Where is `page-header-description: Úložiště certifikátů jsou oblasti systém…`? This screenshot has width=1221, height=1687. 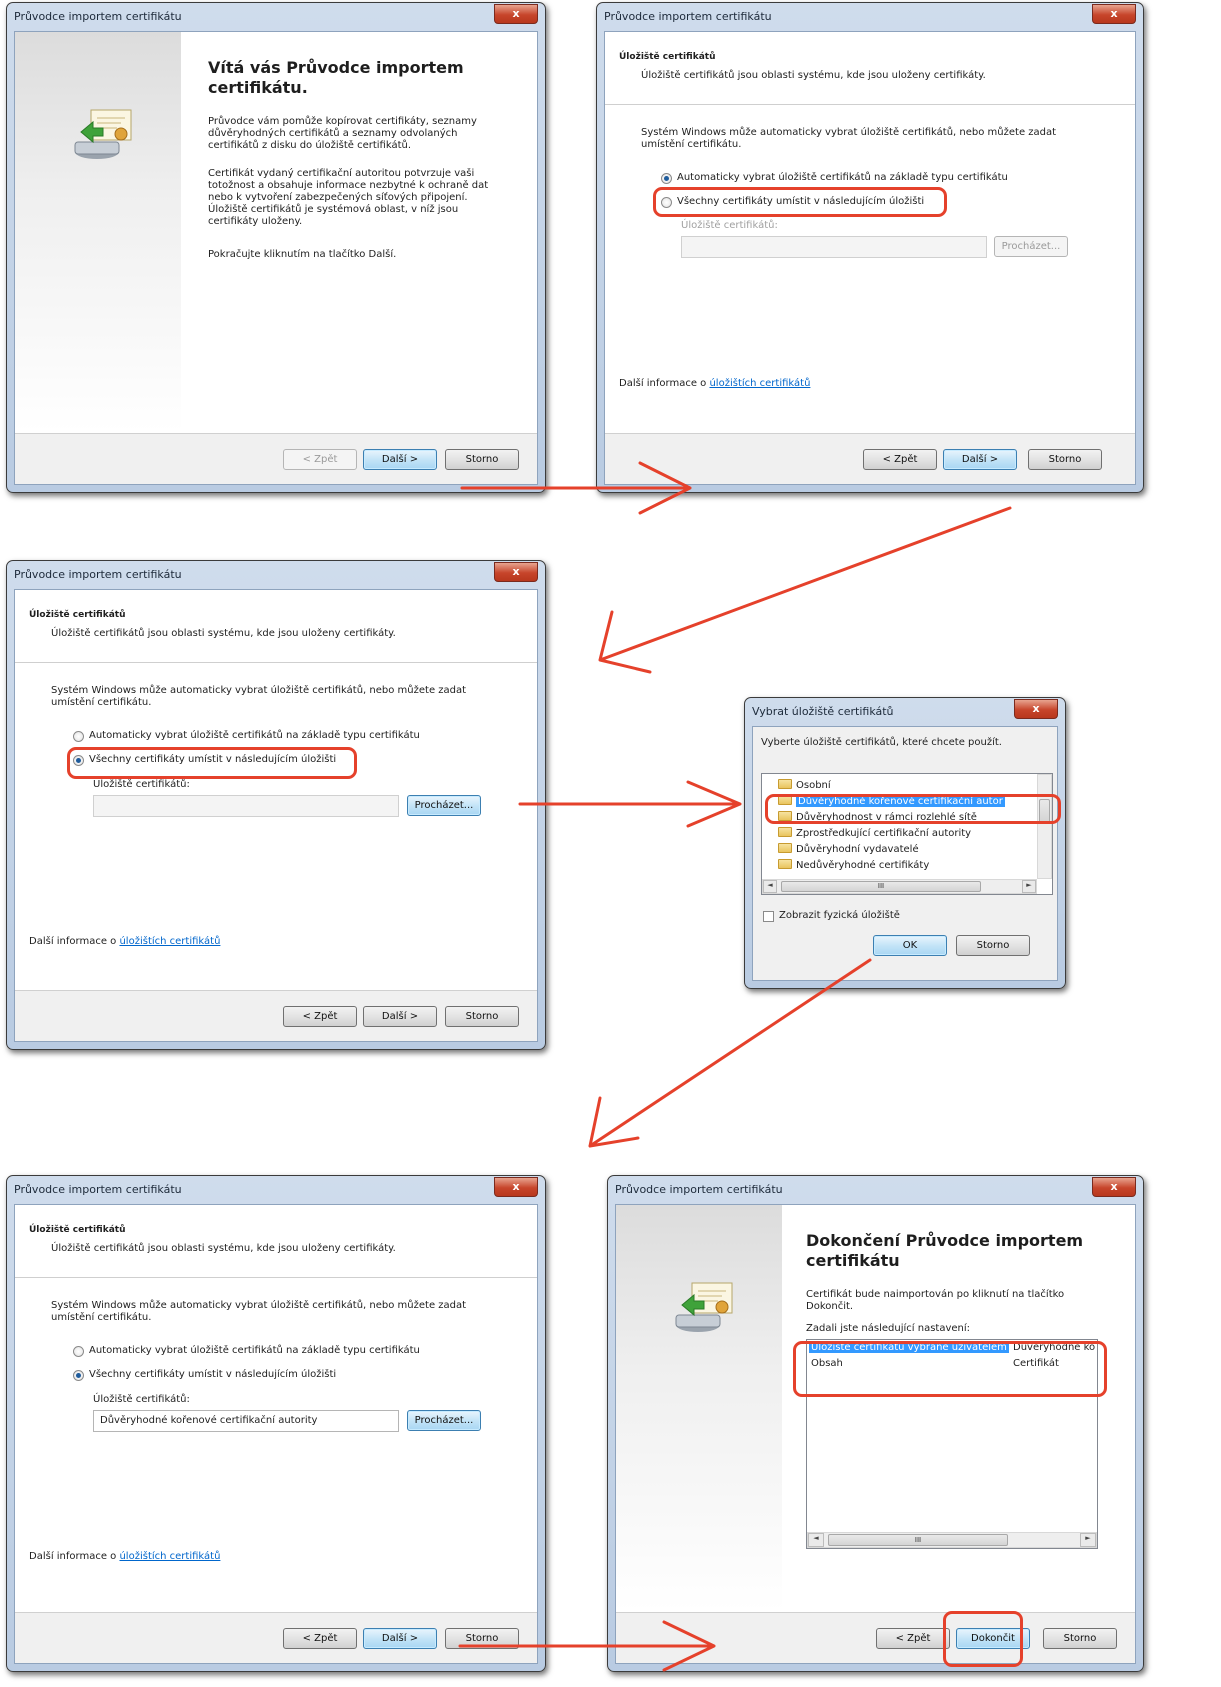
page-header-description: Úložiště certifikátů jsou oblasti systém… is located at coordinates (813, 75).